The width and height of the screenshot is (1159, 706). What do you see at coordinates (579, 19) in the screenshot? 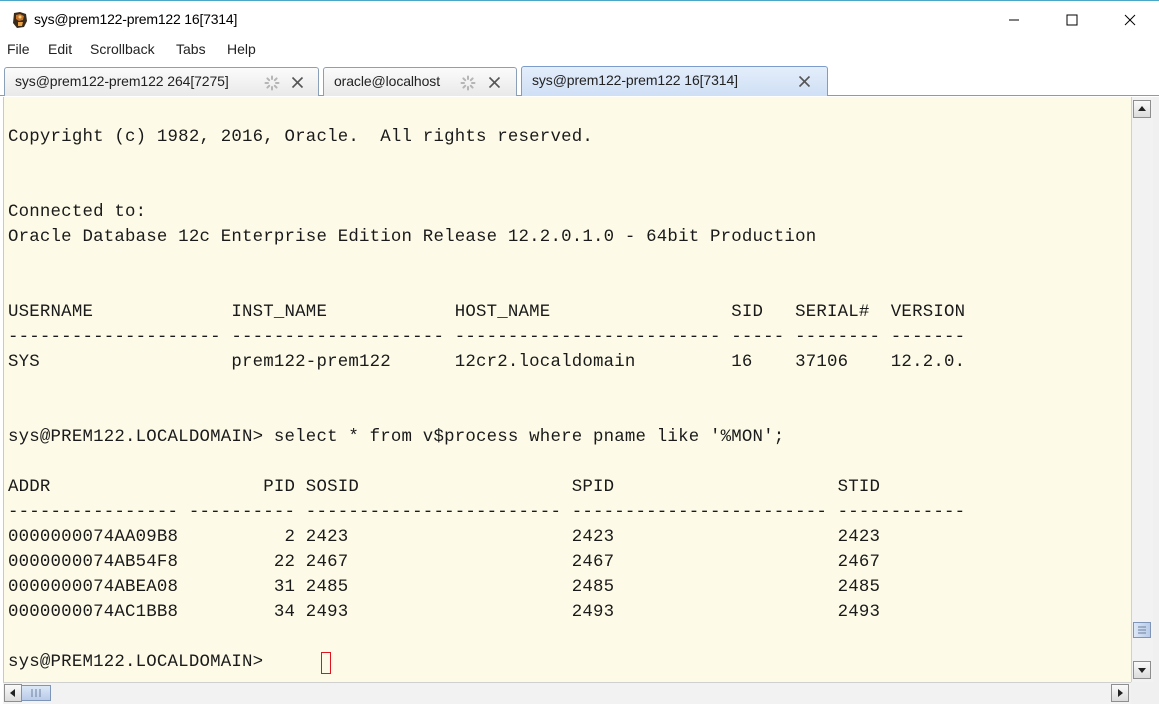
I see `title-bar: sys@prem122-prem122 16[7314]` at bounding box center [579, 19].